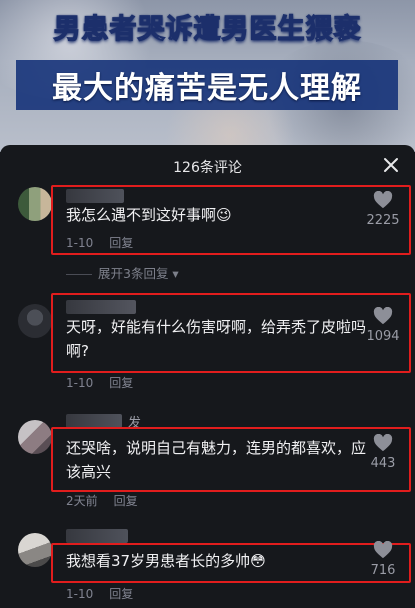  What do you see at coordinates (207, 29) in the screenshot?
I see `video-headline-top: 男患者哭诉遭男医生猥亵` at bounding box center [207, 29].